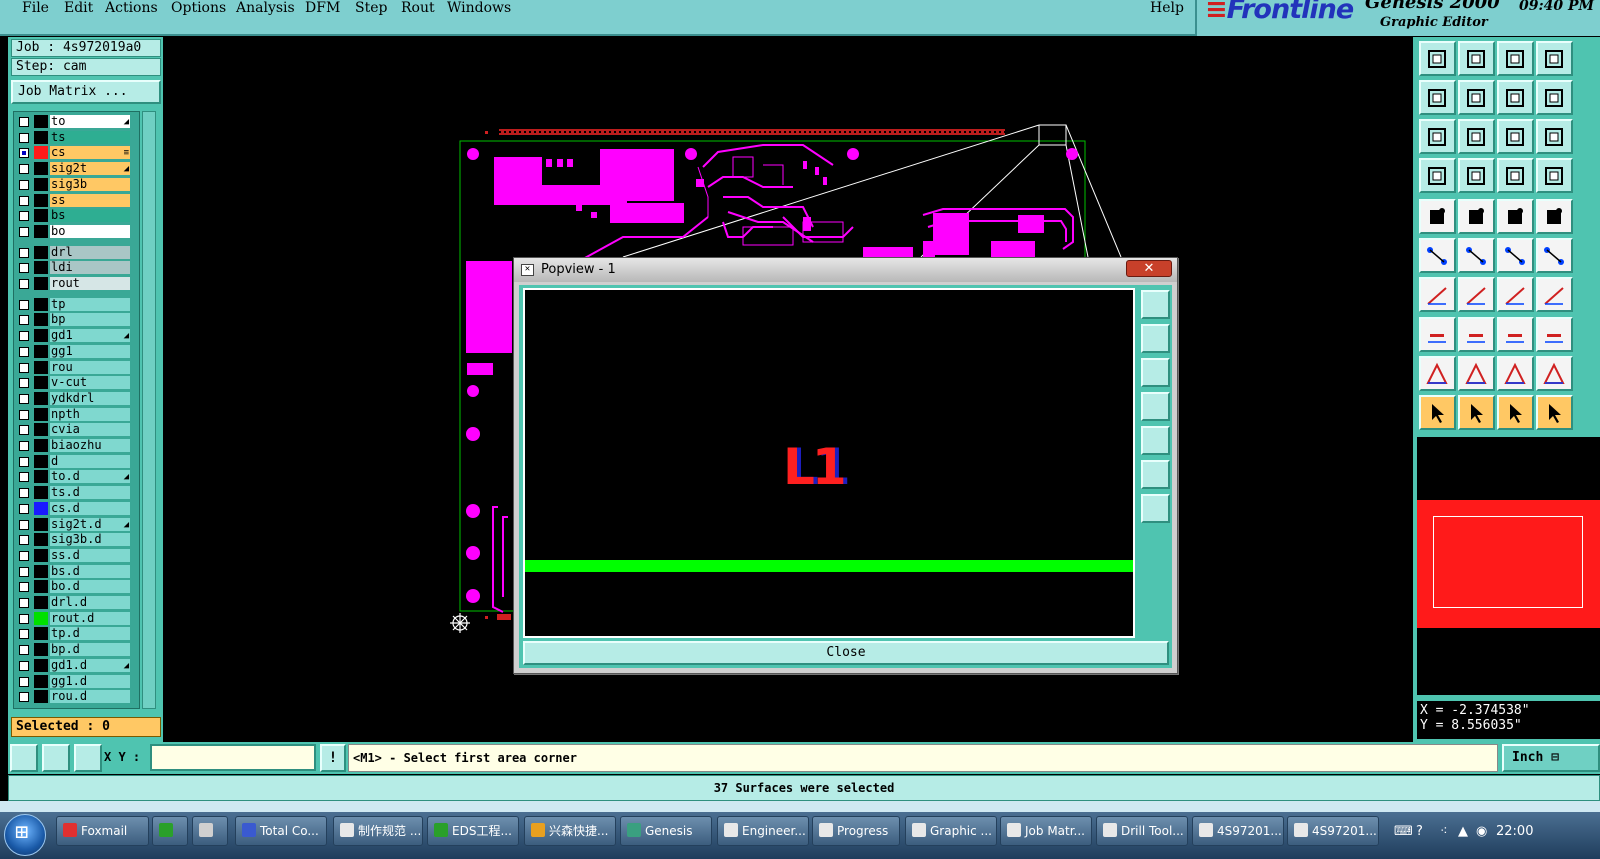 The image size is (1600, 859). I want to click on settings-icon, so click(1437, 175).